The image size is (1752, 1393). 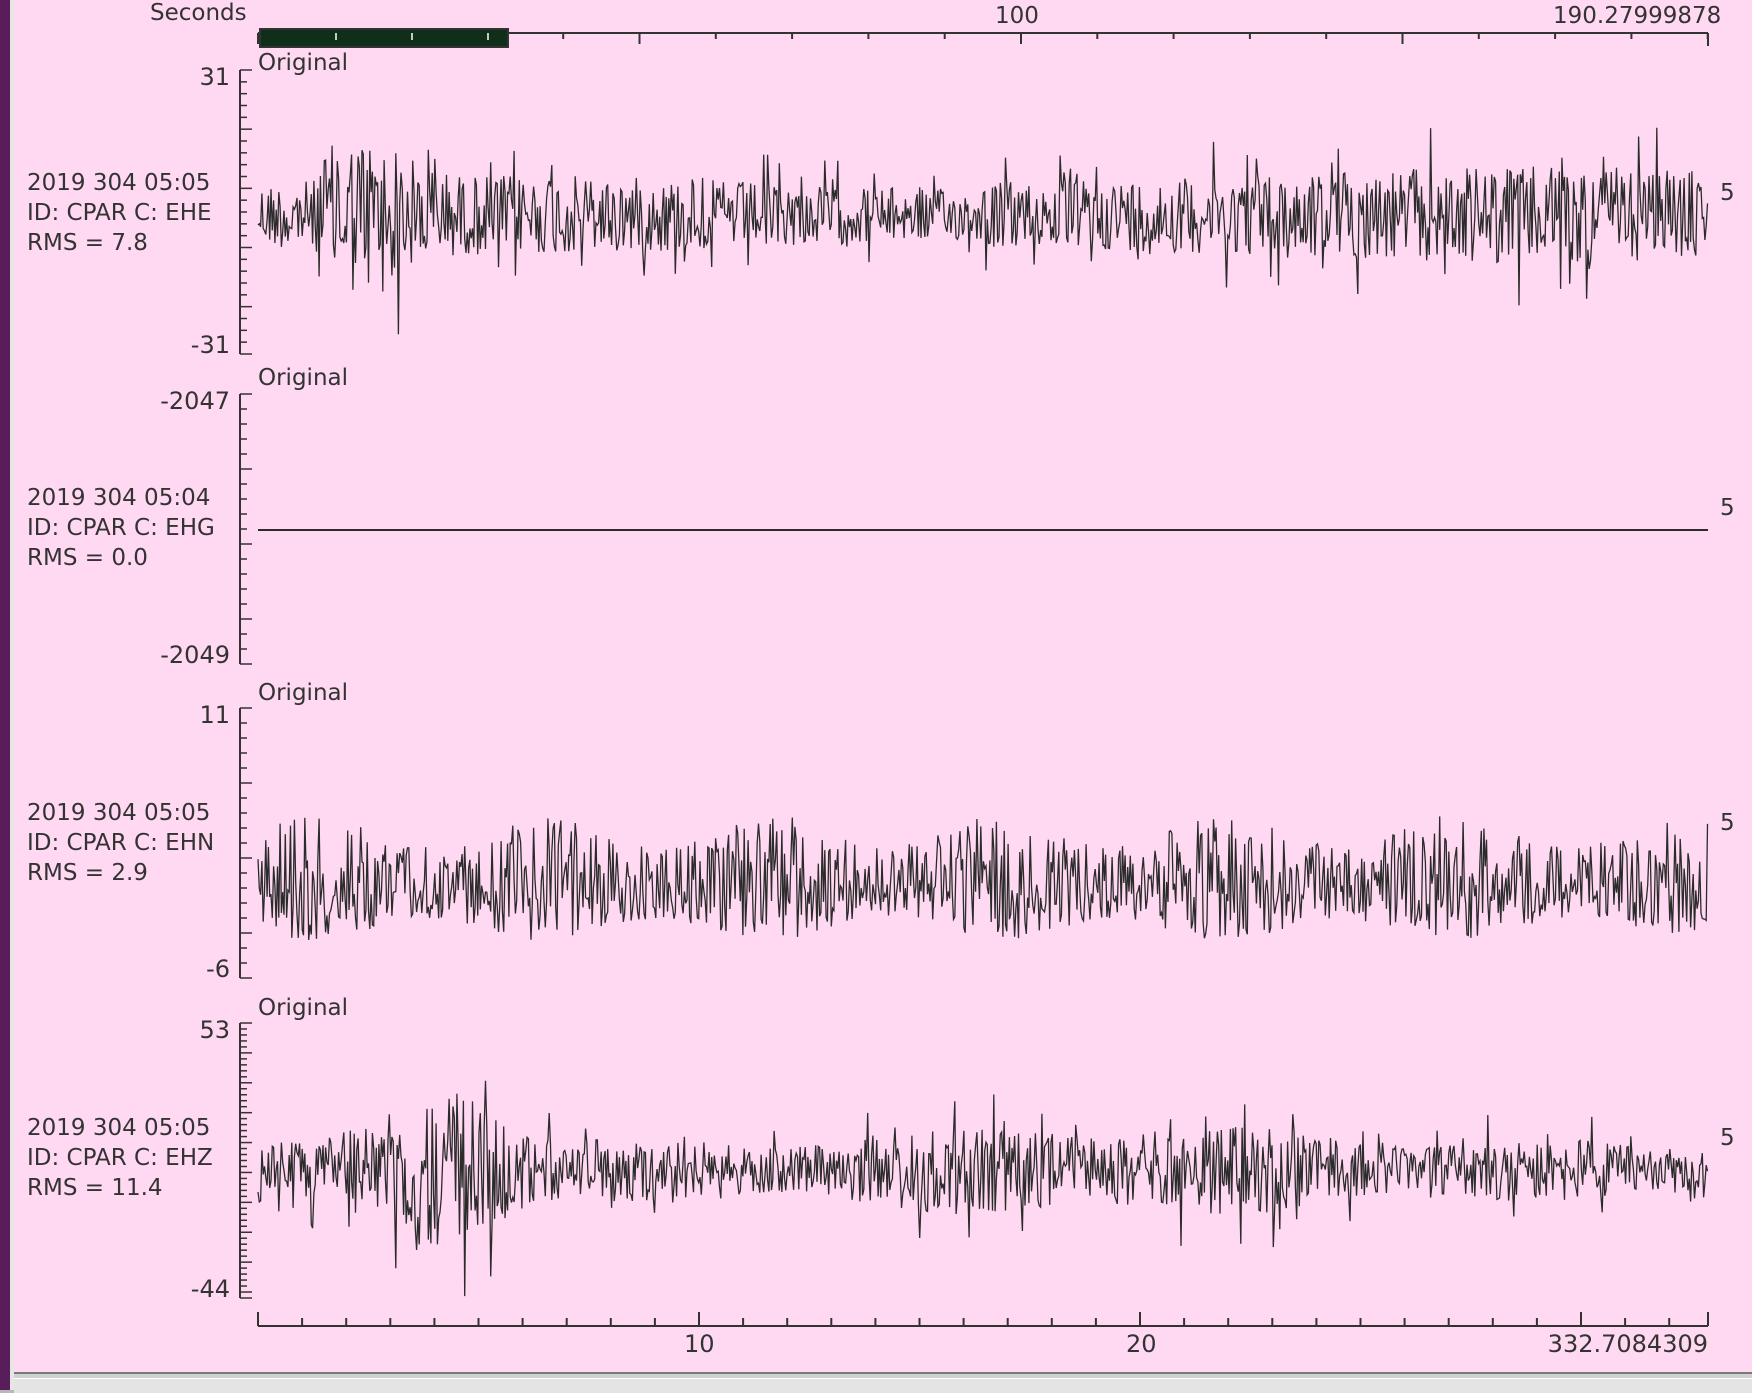 What do you see at coordinates (118, 498) in the screenshot?
I see `trace-start-time: 2019 304 05:04` at bounding box center [118, 498].